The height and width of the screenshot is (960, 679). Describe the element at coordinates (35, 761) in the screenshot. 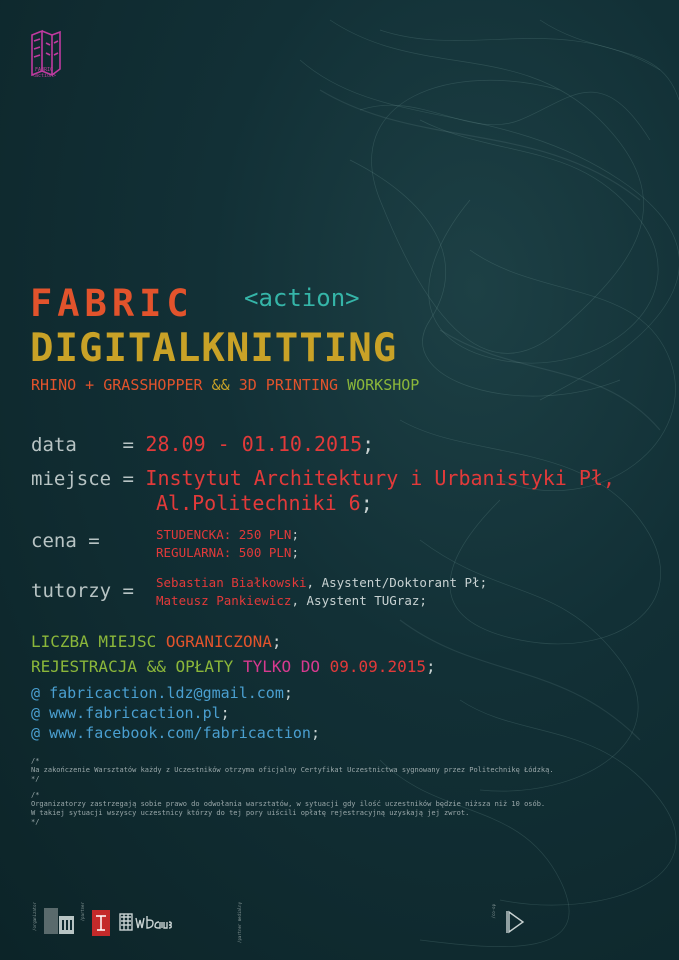

I see `note1-open: /*` at that location.